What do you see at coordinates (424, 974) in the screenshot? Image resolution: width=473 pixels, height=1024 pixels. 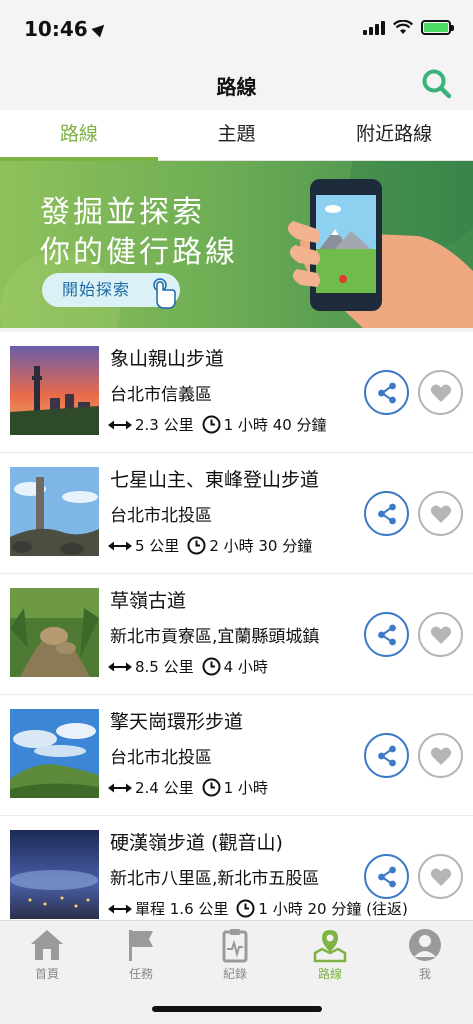 I see `tabbar-label-me: 我` at bounding box center [424, 974].